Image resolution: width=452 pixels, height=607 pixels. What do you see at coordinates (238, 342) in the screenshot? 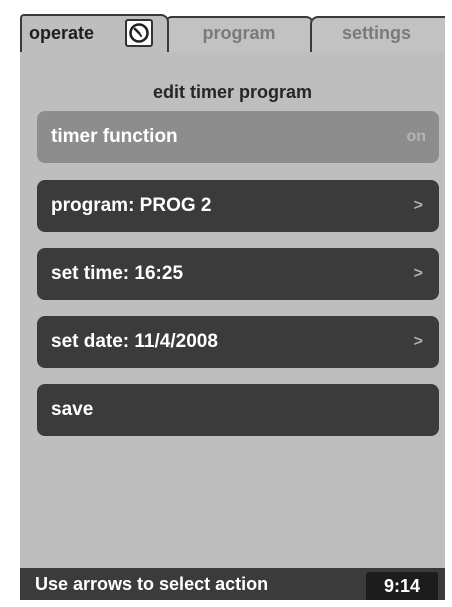
I see `set-date-item: set date: 11/4/2008 >` at bounding box center [238, 342].